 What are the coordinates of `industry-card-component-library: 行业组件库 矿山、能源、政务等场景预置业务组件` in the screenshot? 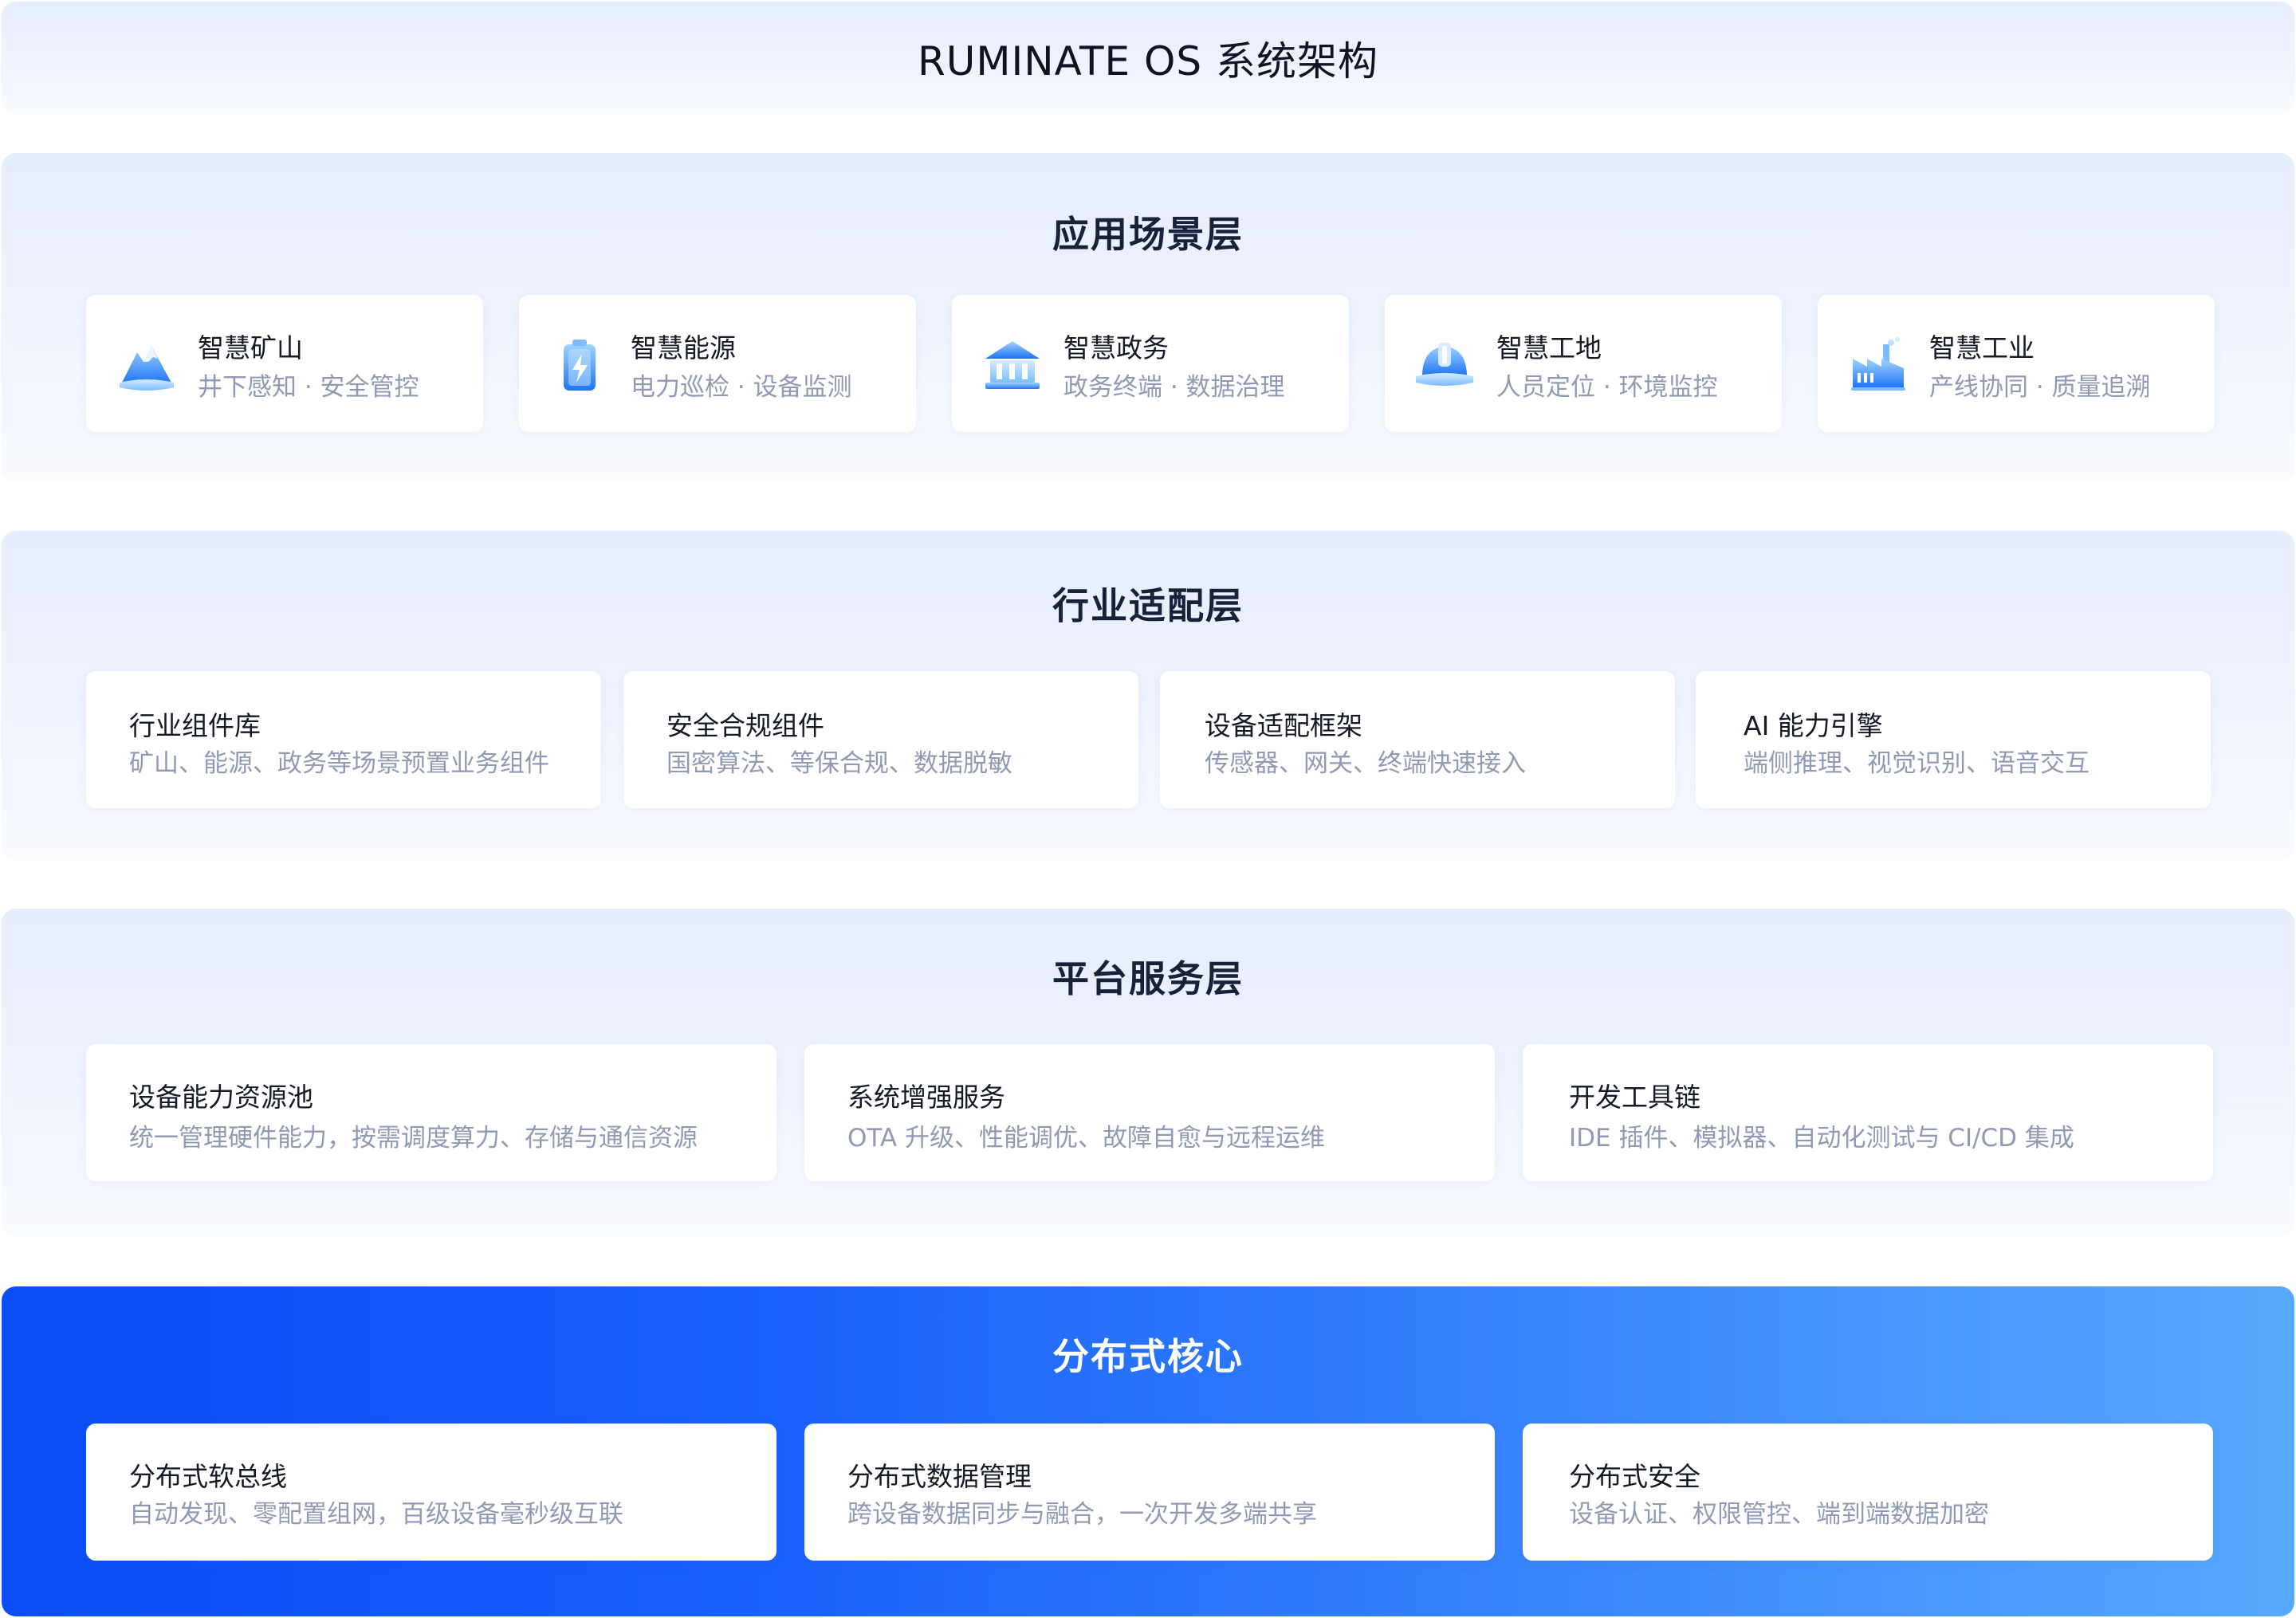 It's located at (343, 739).